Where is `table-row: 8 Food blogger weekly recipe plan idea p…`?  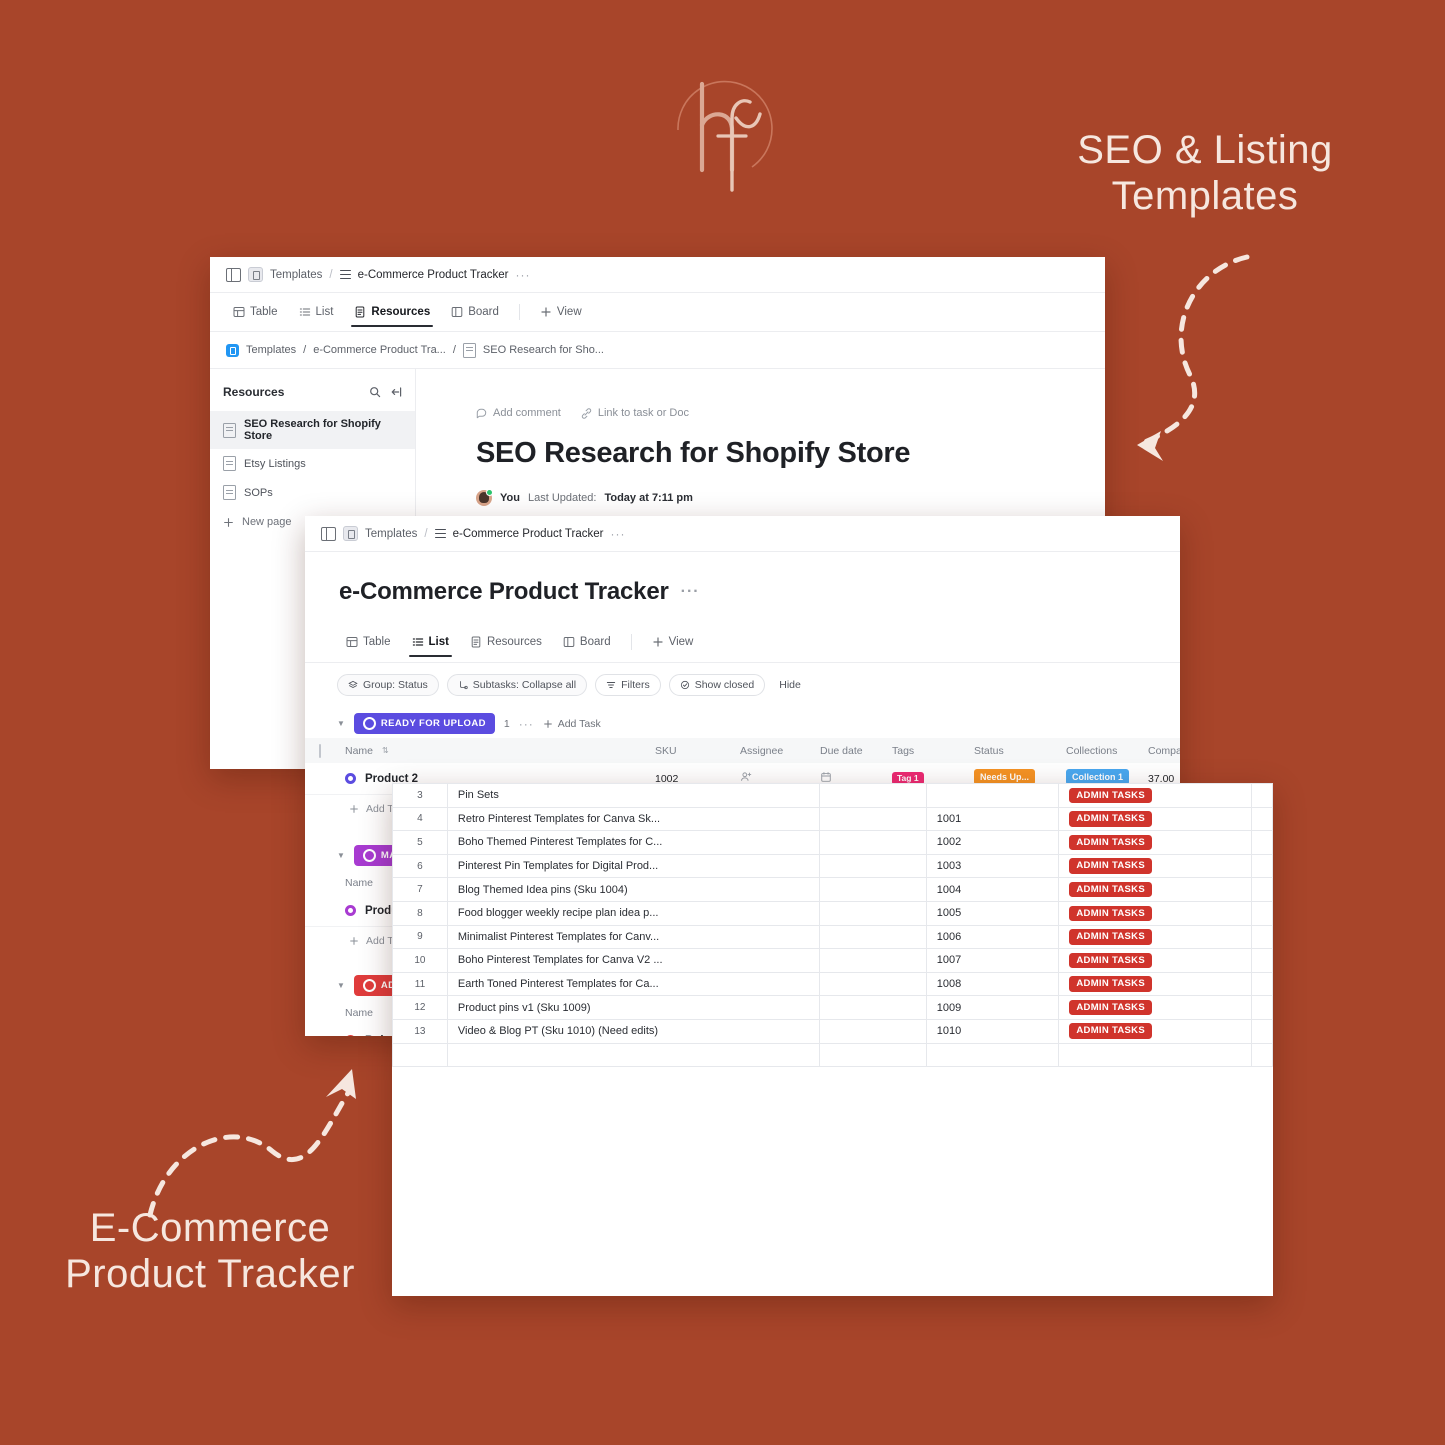 table-row: 8 Food blogger weekly recipe plan idea p… is located at coordinates (832, 913).